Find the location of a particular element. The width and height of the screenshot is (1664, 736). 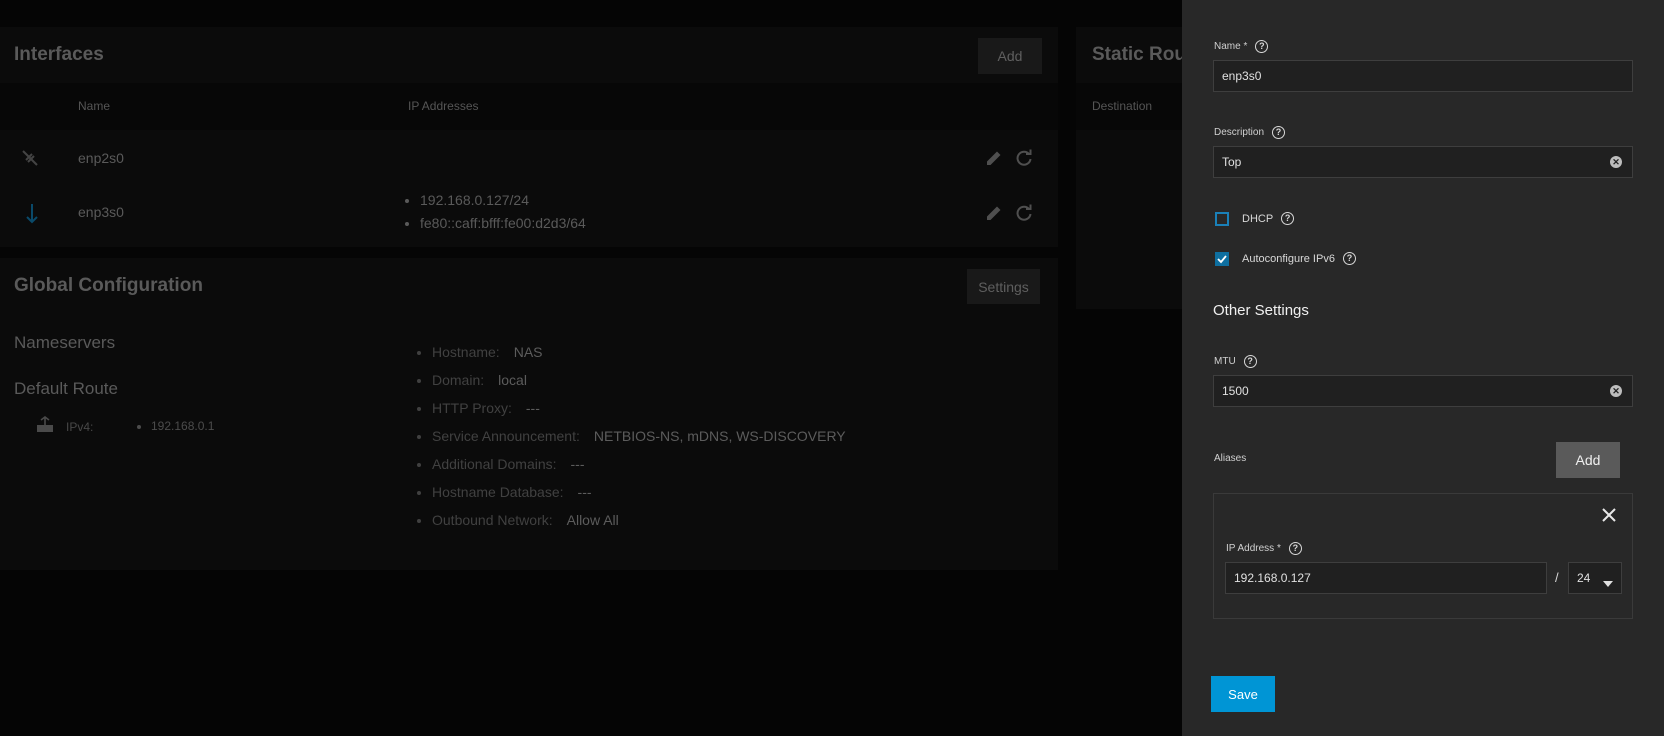

ipv4-label: IPv4: is located at coordinates (80, 427).